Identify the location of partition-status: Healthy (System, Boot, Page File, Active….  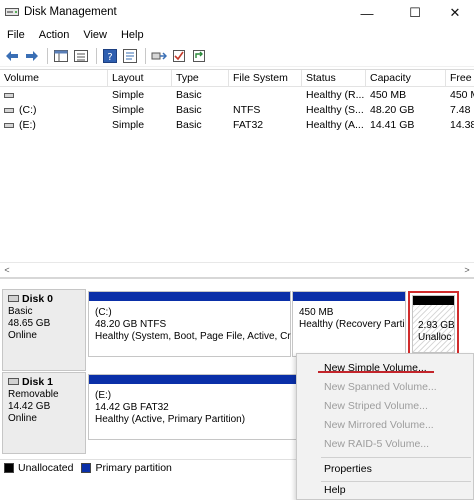
(193, 336).